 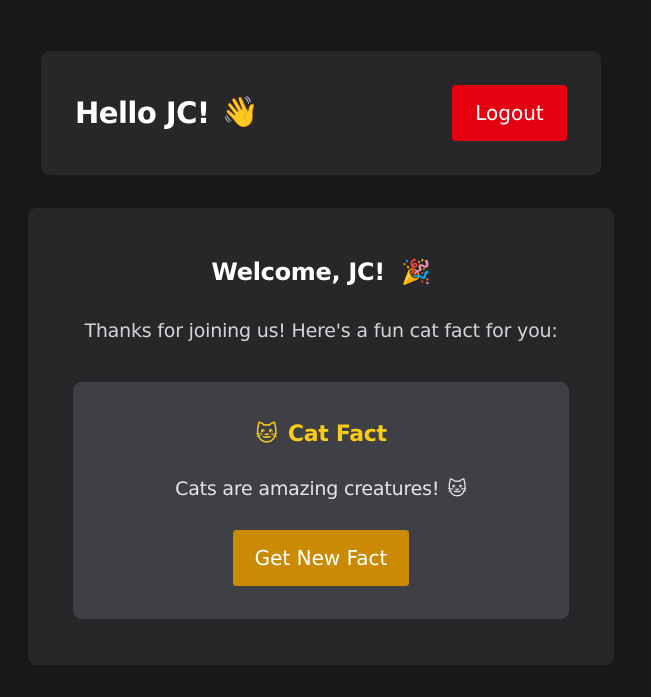 I want to click on page-title: Hello JC! 👋, so click(x=167, y=113).